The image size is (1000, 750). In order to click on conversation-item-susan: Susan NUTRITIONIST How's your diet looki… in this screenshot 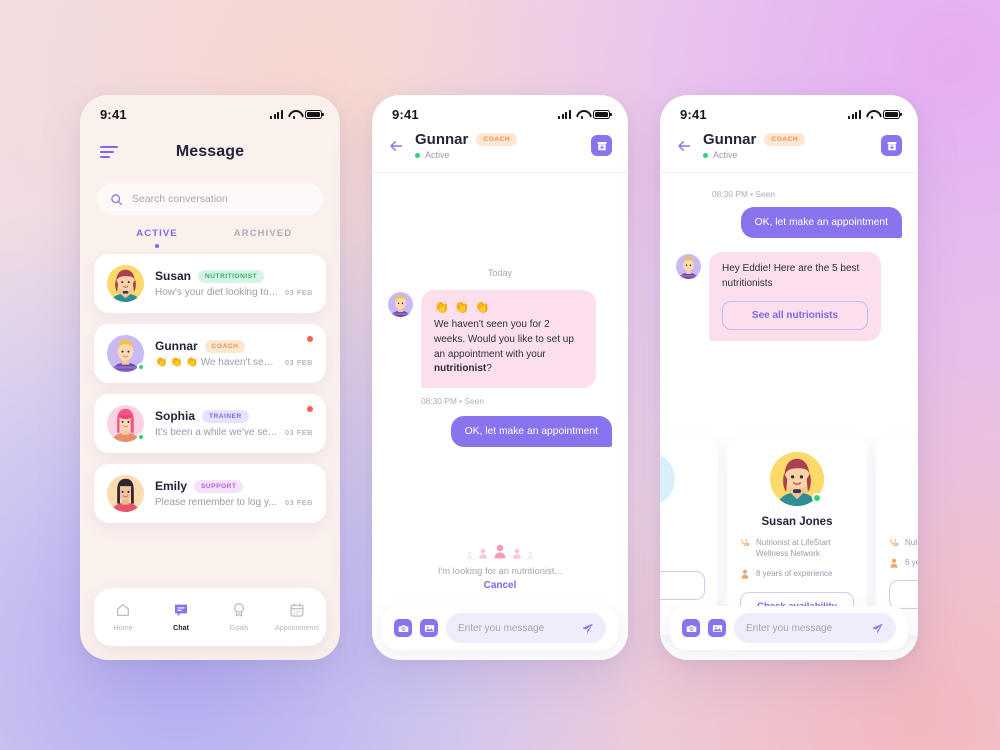, I will do `click(210, 283)`.